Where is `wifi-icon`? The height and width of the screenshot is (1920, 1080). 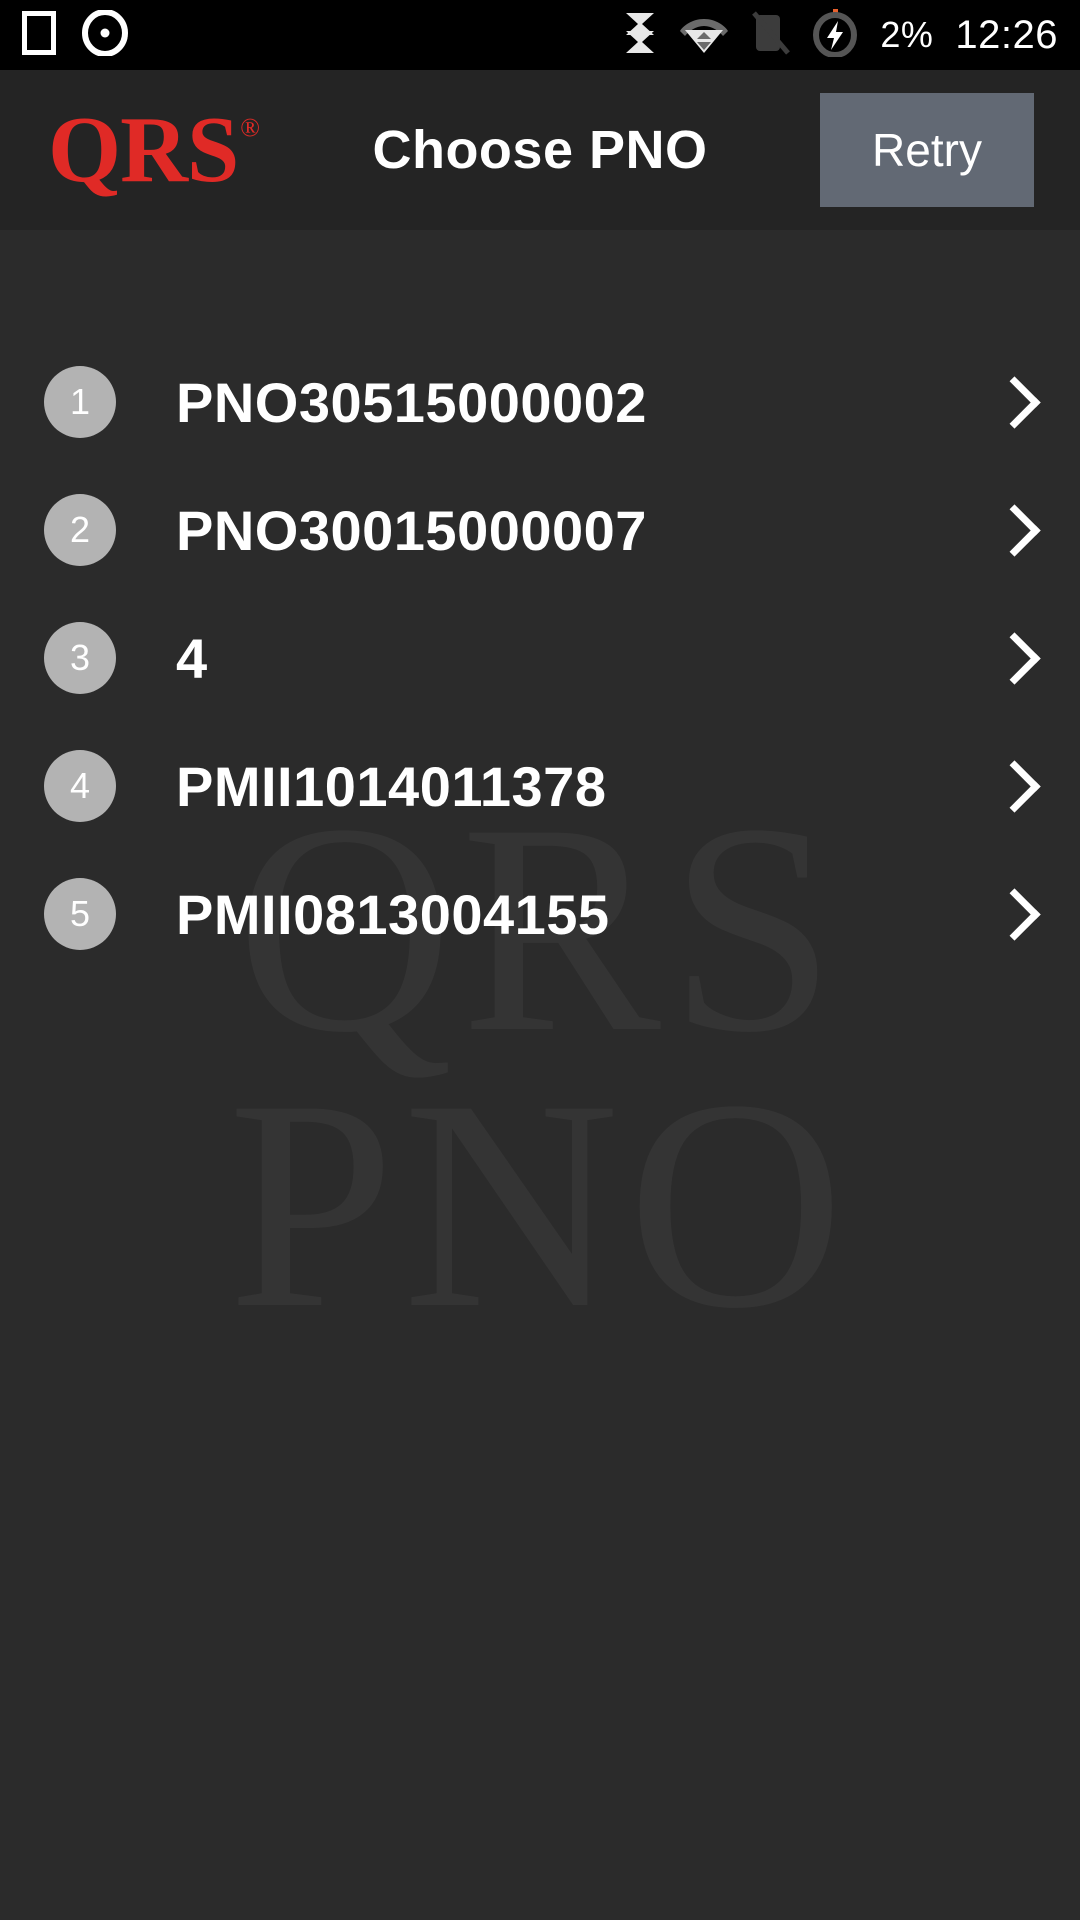 wifi-icon is located at coordinates (704, 35).